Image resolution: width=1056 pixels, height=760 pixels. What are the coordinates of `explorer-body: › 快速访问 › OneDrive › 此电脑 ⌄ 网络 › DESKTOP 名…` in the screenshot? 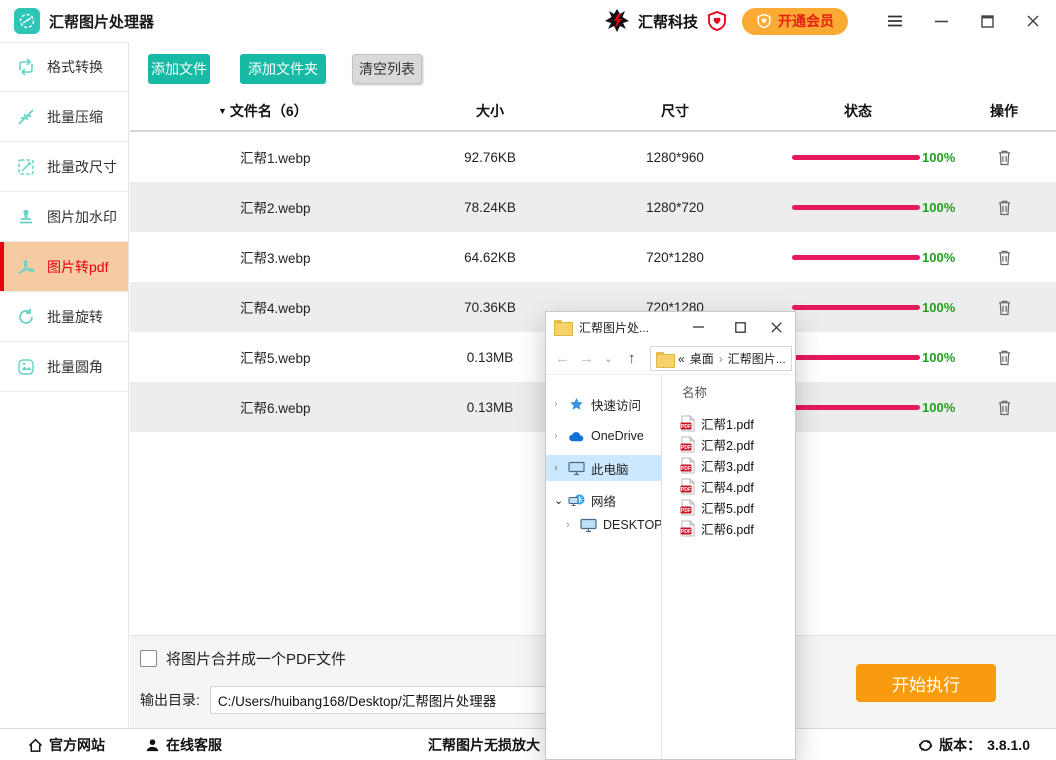 It's located at (670, 567).